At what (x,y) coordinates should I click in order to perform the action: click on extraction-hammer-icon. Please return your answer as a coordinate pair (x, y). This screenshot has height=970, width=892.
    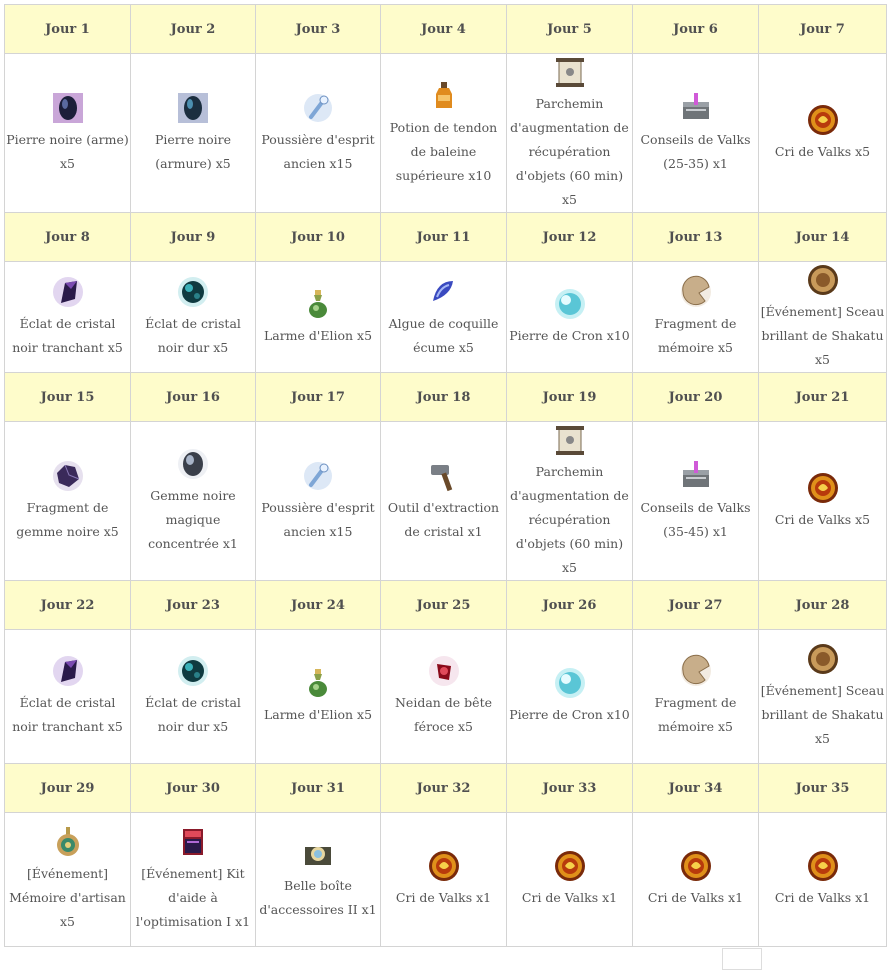
    Looking at the image, I should click on (441, 477).